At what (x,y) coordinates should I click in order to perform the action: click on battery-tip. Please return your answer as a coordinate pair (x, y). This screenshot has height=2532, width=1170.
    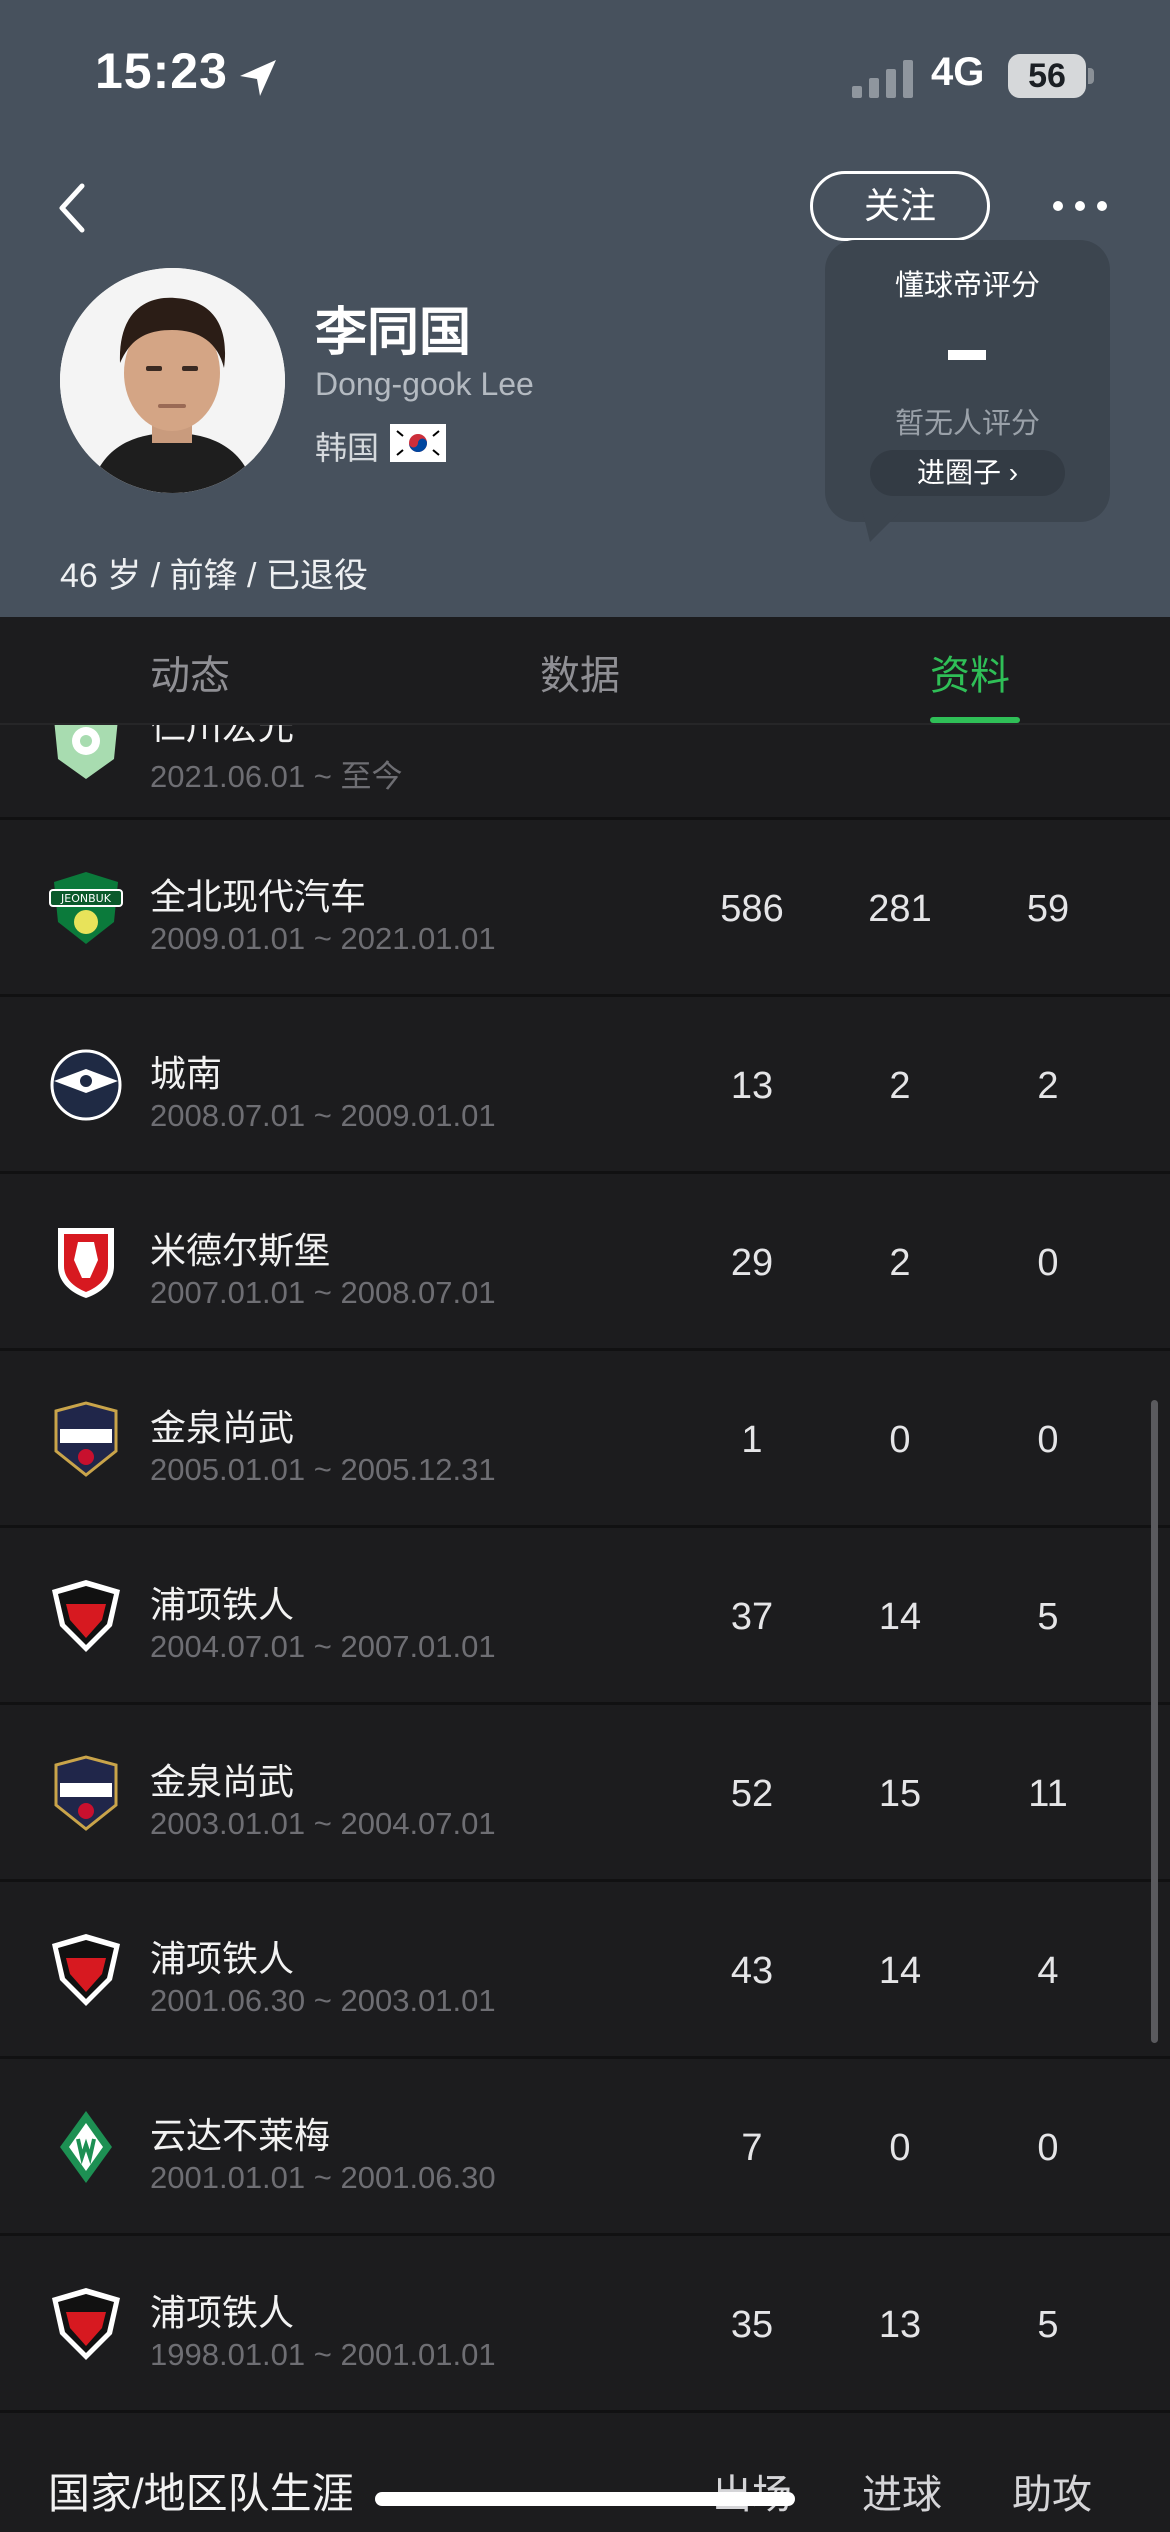
    Looking at the image, I should click on (1091, 76).